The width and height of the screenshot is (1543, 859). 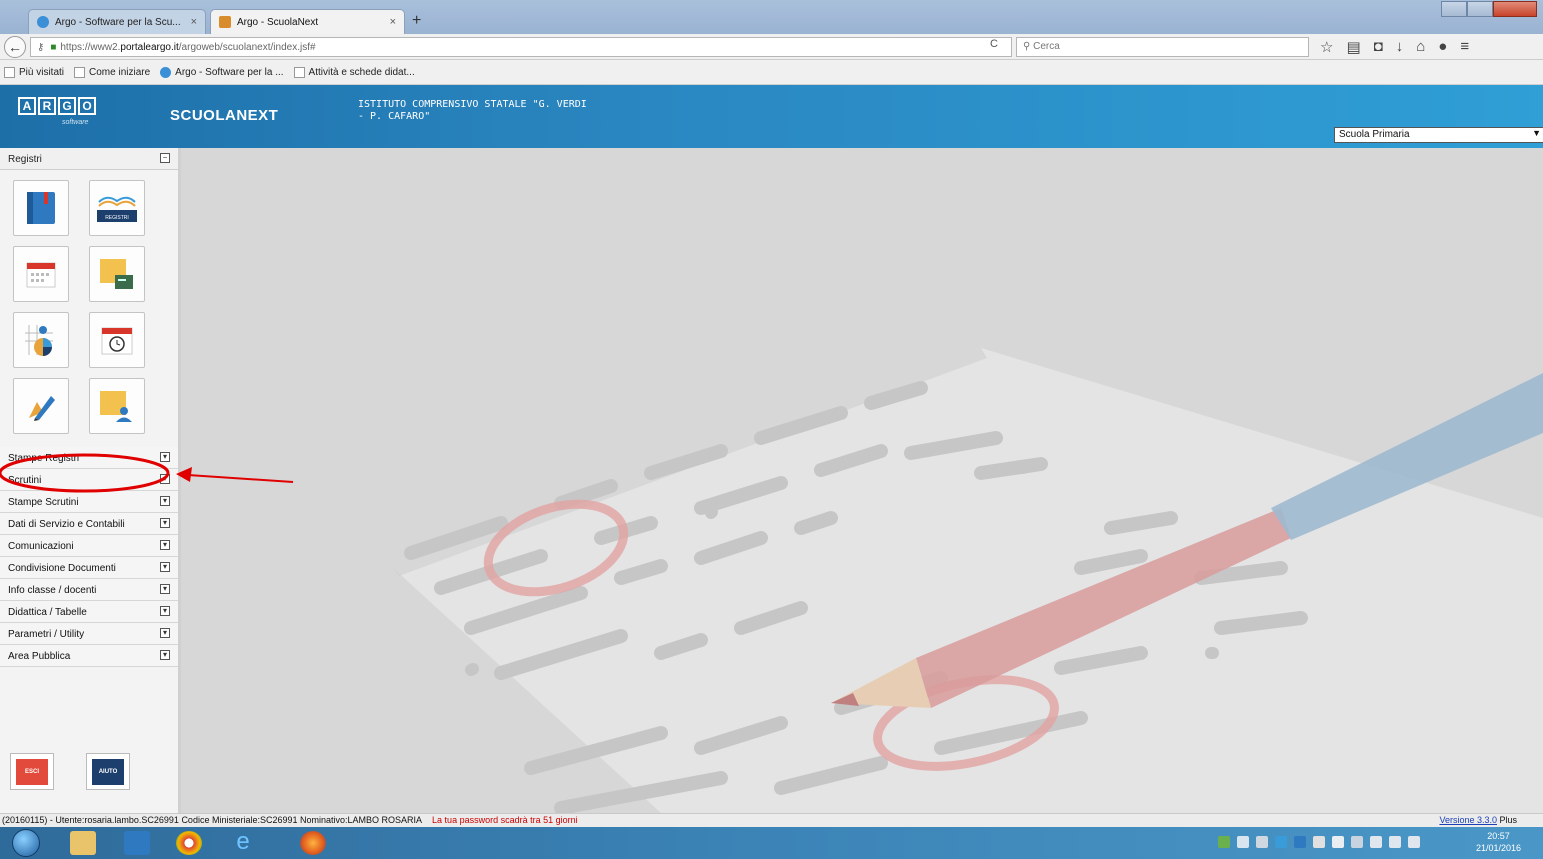 What do you see at coordinates (89, 546) in the screenshot?
I see `sidebar-item-comunicazioni: Comunicazioni ▾` at bounding box center [89, 546].